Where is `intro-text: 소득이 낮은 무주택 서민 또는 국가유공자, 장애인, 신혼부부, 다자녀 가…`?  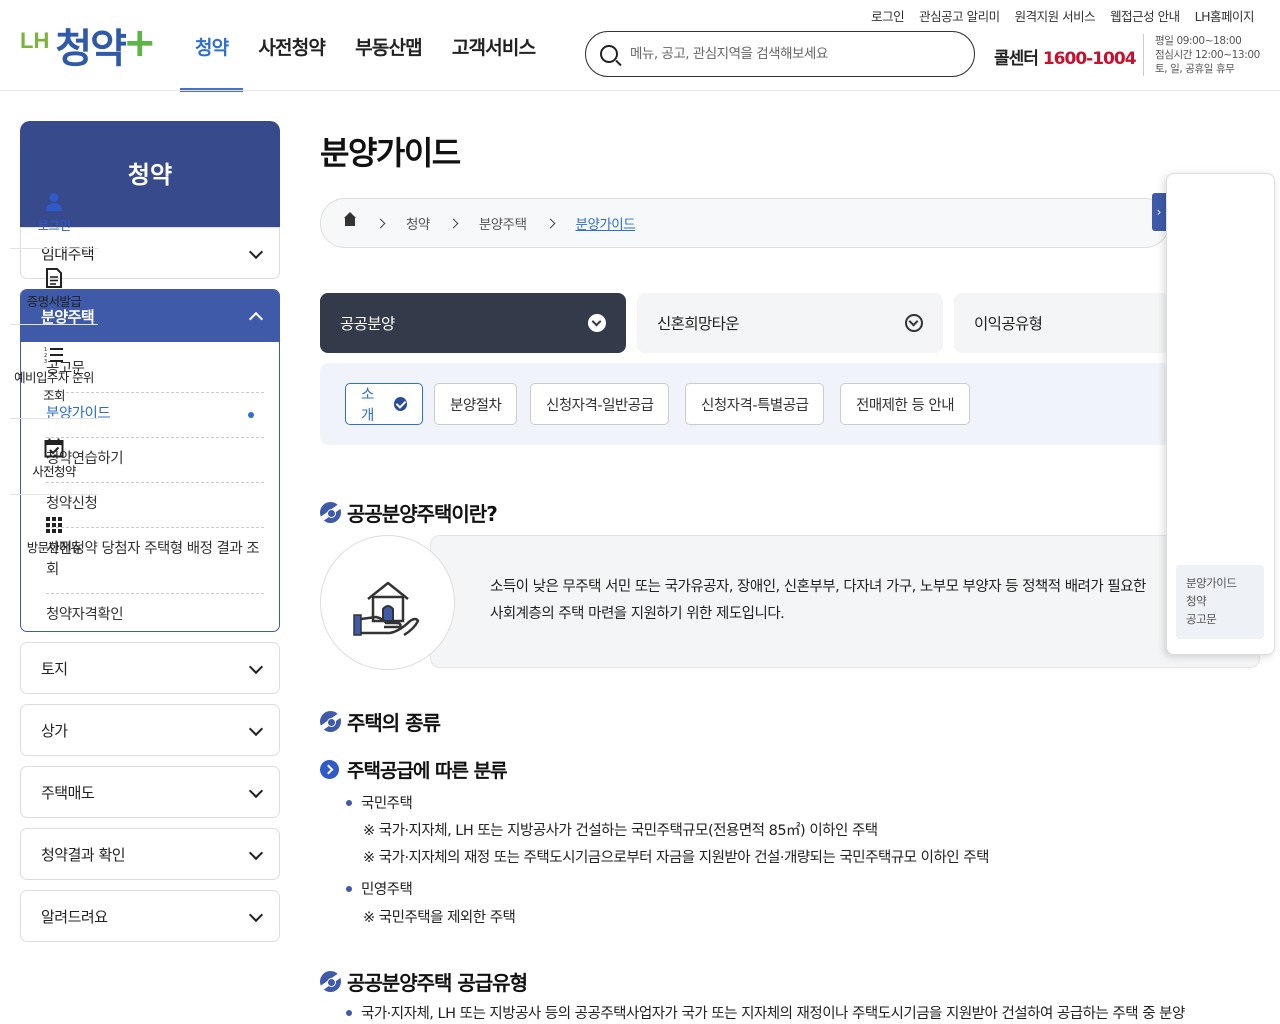 intro-text: 소득이 낮은 무주택 서민 또는 국가유공자, 장애인, 신혼부부, 다자녀 가… is located at coordinates (830, 601).